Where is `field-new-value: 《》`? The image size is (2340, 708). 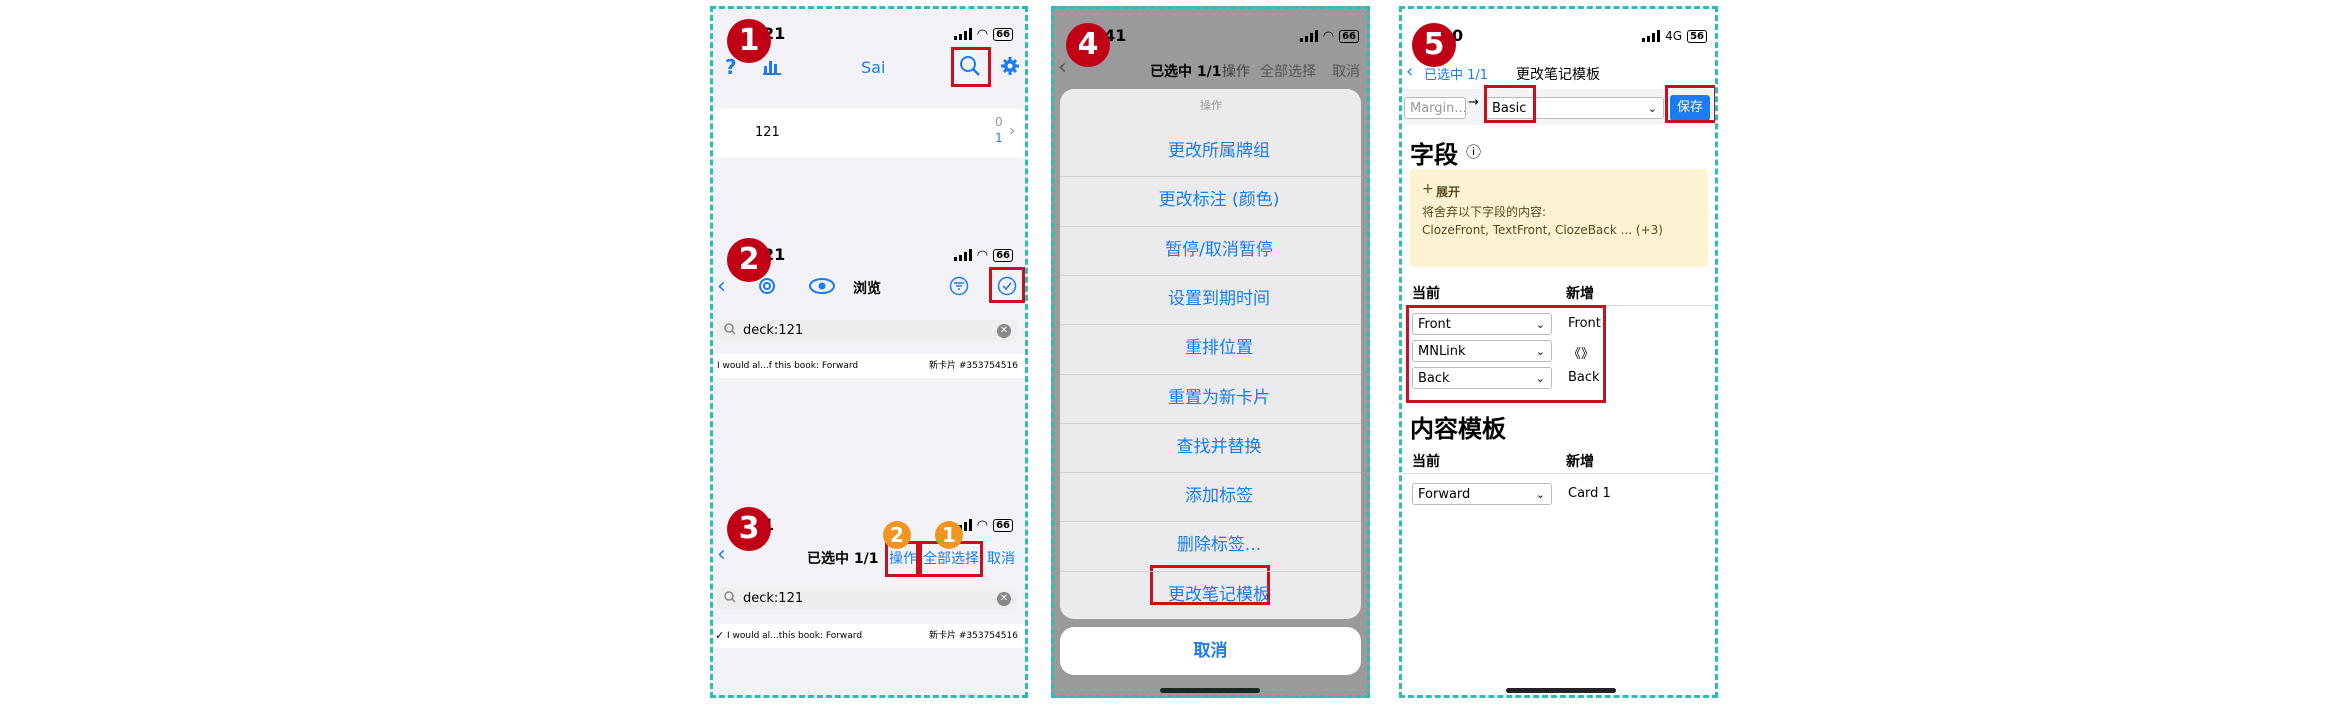
field-new-value: 《》 is located at coordinates (1581, 354).